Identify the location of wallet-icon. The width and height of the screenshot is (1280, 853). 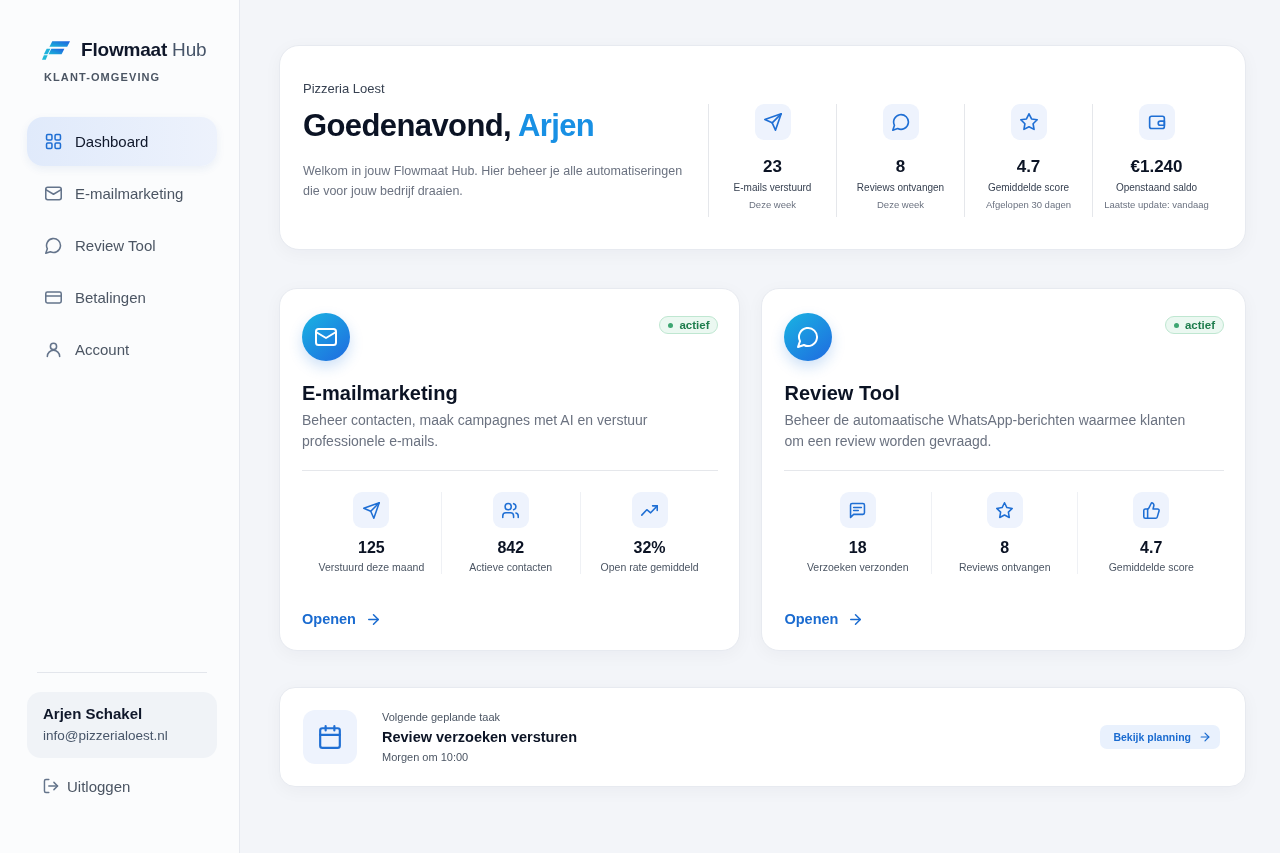
(1156, 122).